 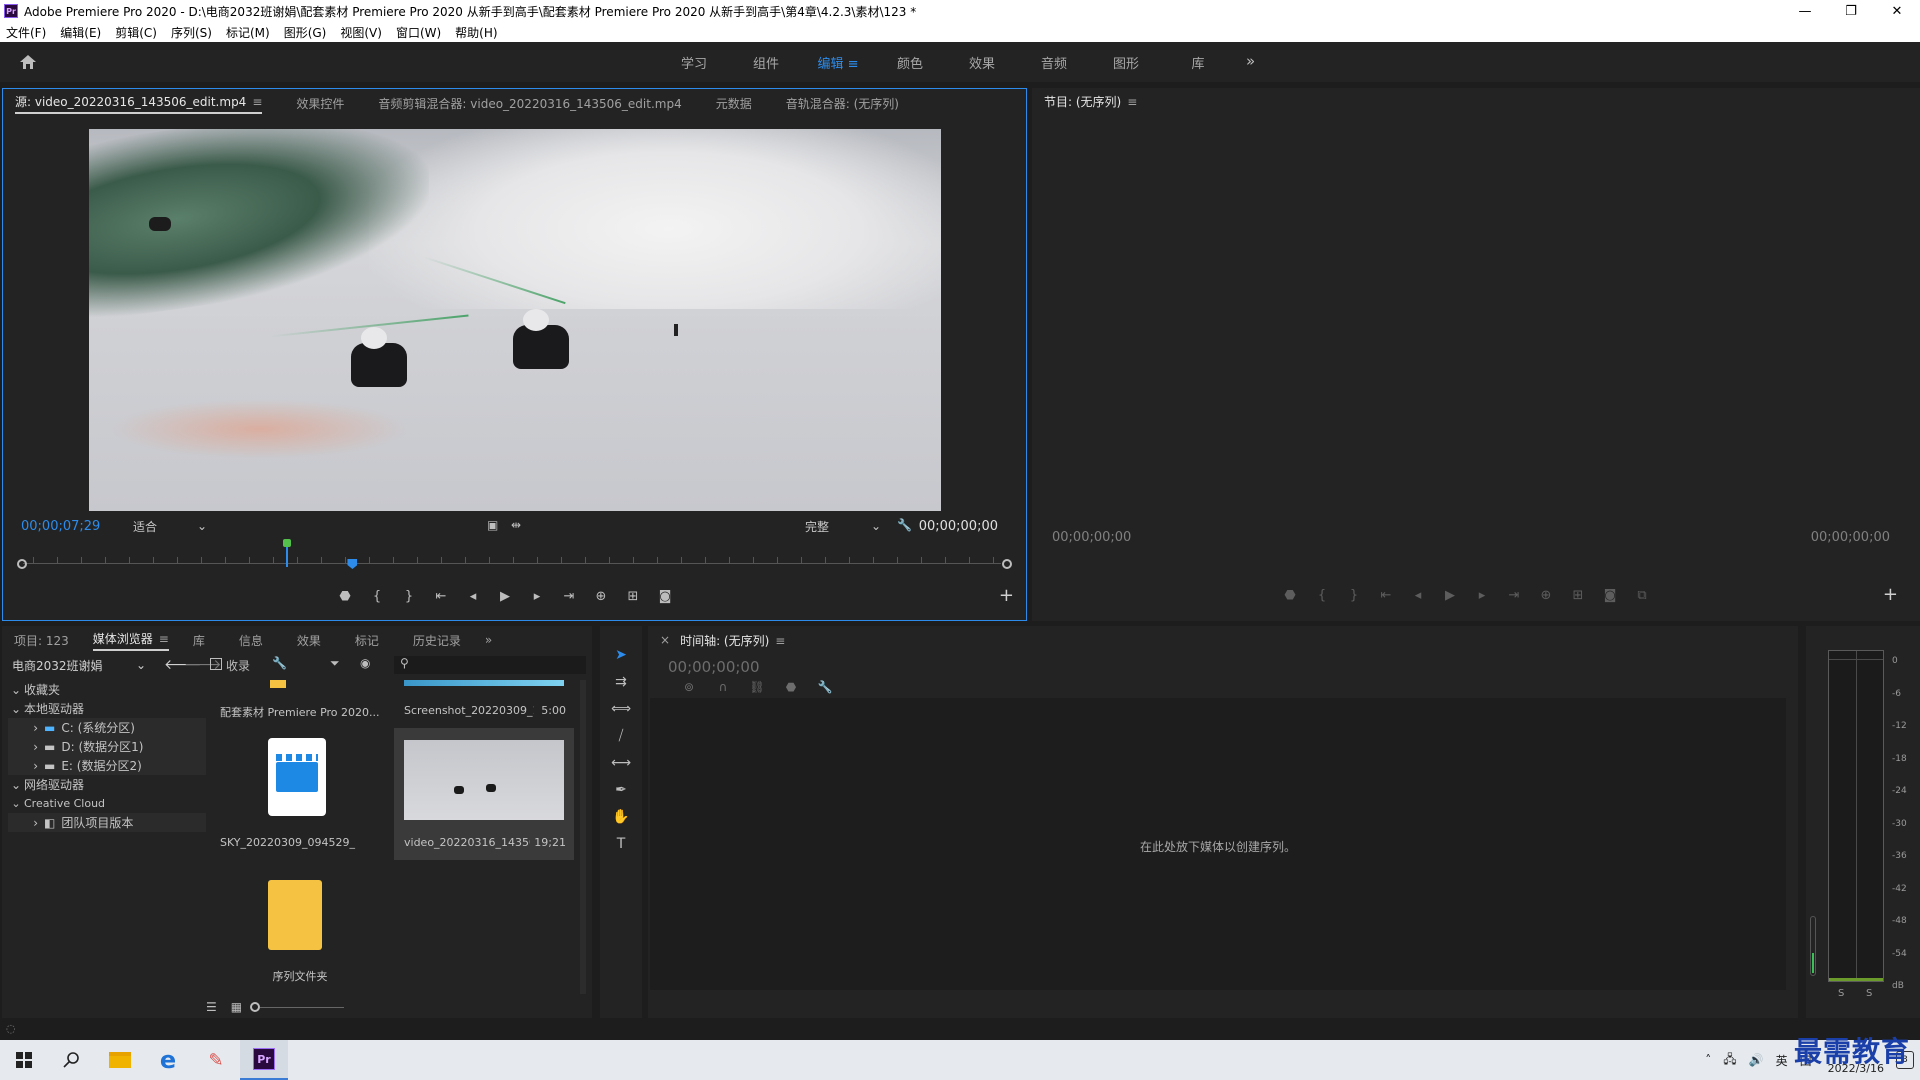 I want to click on tab-effects: 效果, so click(x=309, y=640).